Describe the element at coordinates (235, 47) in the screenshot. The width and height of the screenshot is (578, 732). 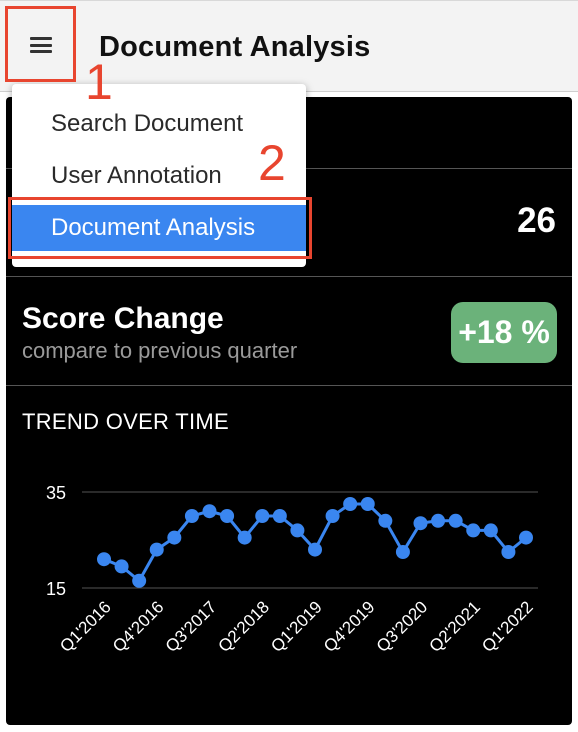
I see `page-title: Document Analysis` at that location.